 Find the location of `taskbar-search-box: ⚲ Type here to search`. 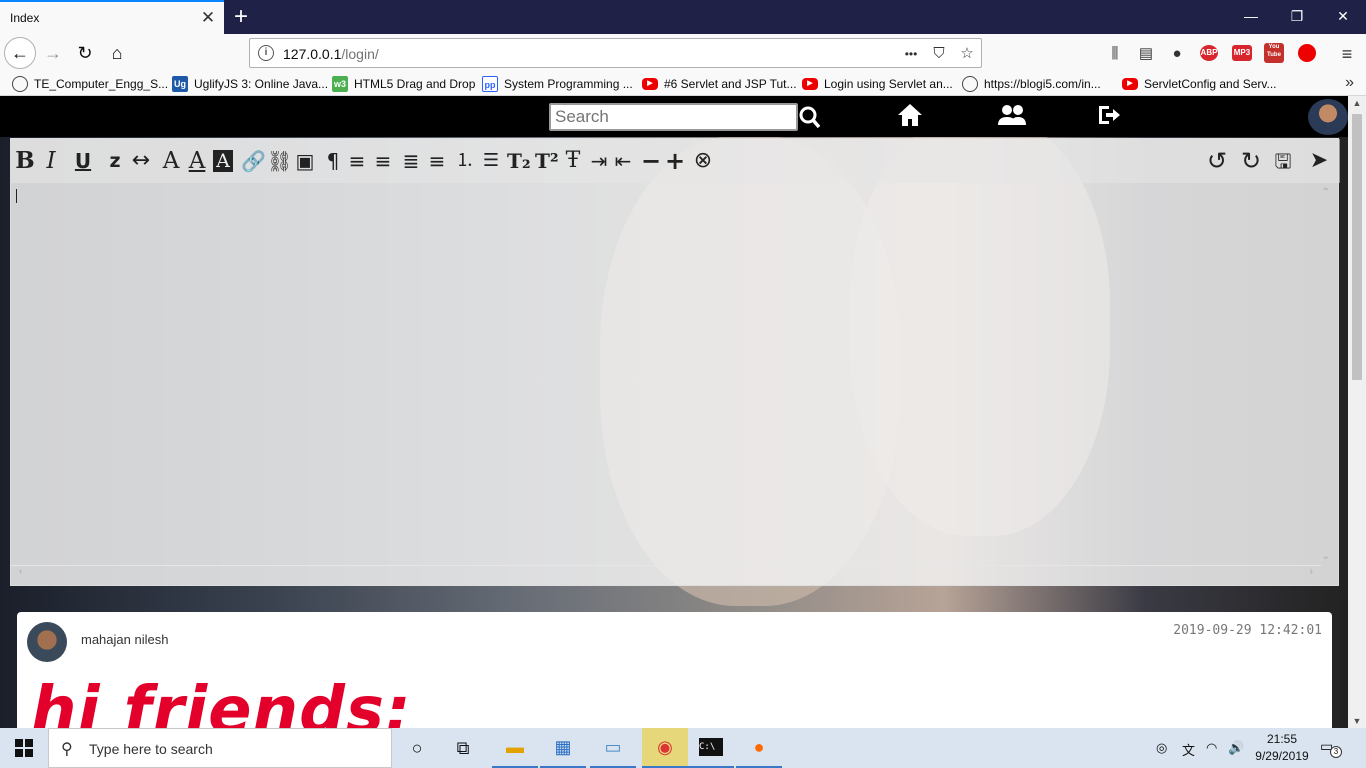

taskbar-search-box: ⚲ Type here to search is located at coordinates (220, 748).